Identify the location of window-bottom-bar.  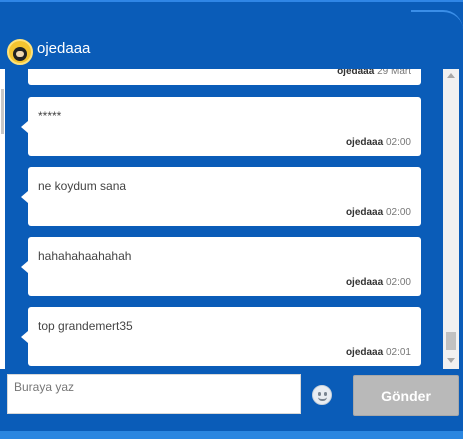
(231, 435).